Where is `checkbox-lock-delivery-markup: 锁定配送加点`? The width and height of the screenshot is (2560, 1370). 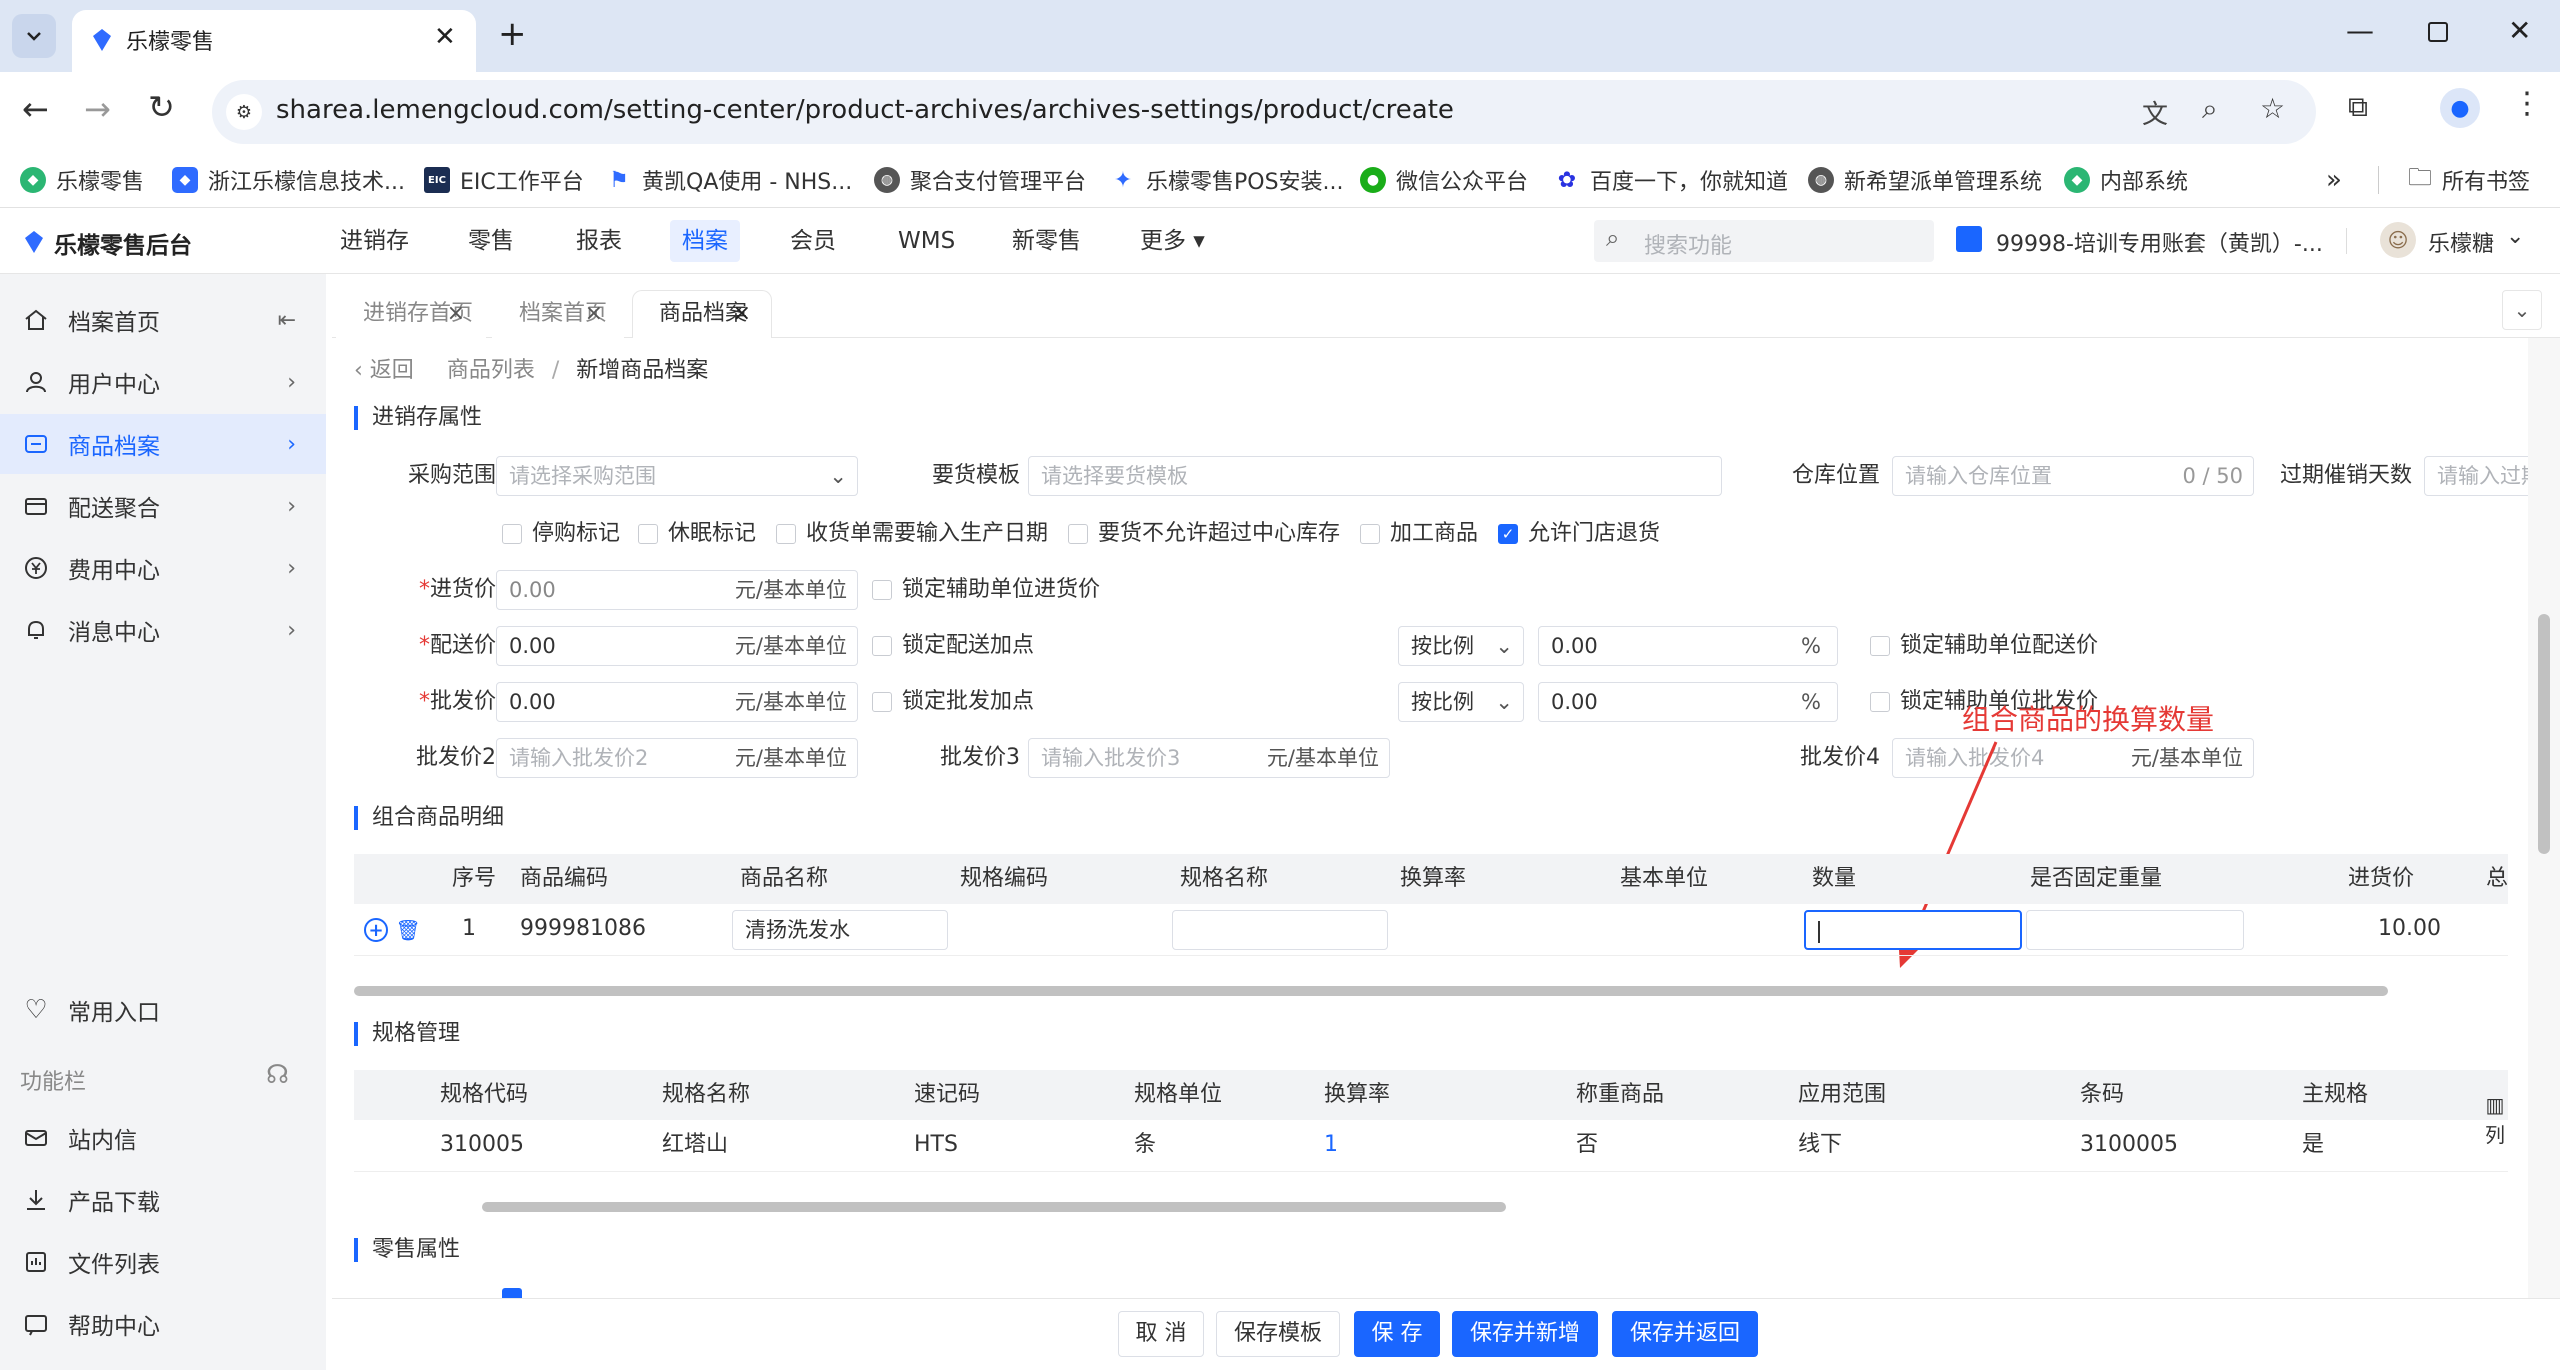 checkbox-lock-delivery-markup: 锁定配送加点 is located at coordinates (953, 646).